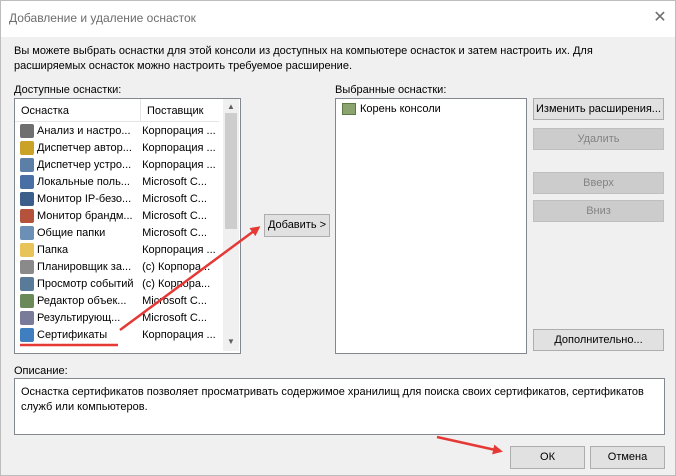 The width and height of the screenshot is (676, 476). Describe the element at coordinates (190, 279) in the screenshot. I see `arrow-to-add-annotation` at that location.